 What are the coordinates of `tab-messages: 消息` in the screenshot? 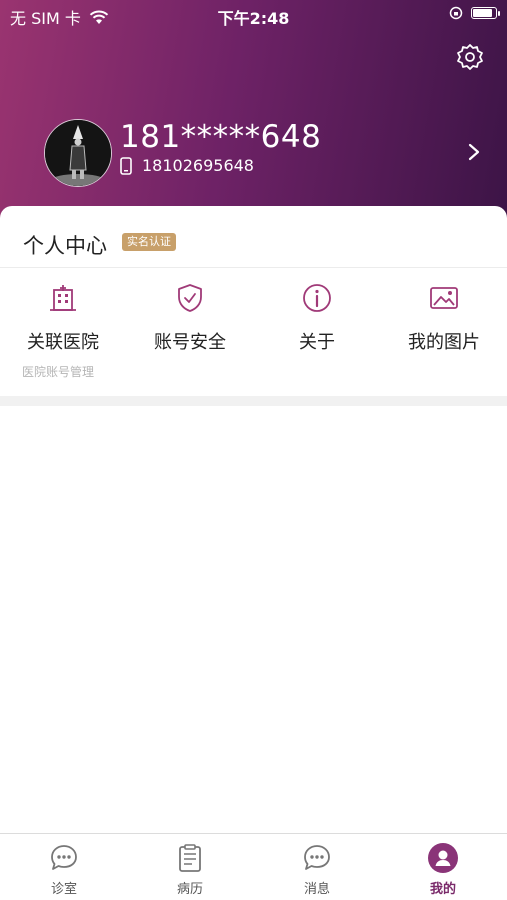 It's located at (317, 869).